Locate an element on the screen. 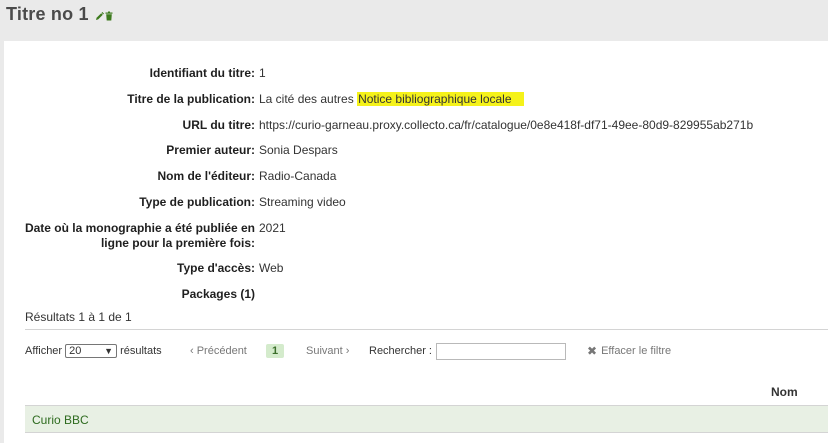  detail-value: 2021 is located at coordinates (272, 228).